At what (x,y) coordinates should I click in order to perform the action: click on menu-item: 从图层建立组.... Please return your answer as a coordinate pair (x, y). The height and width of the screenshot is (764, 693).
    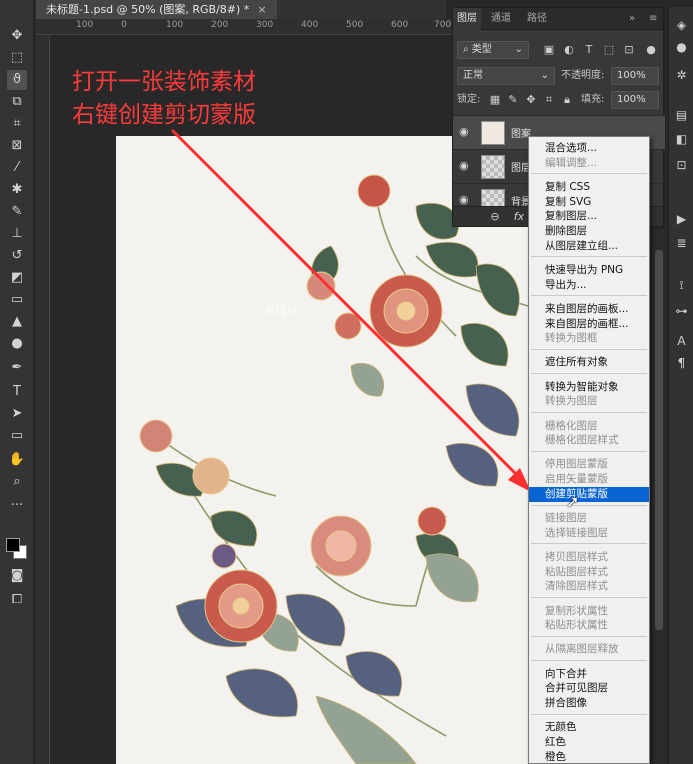
    Looking at the image, I should click on (589, 246).